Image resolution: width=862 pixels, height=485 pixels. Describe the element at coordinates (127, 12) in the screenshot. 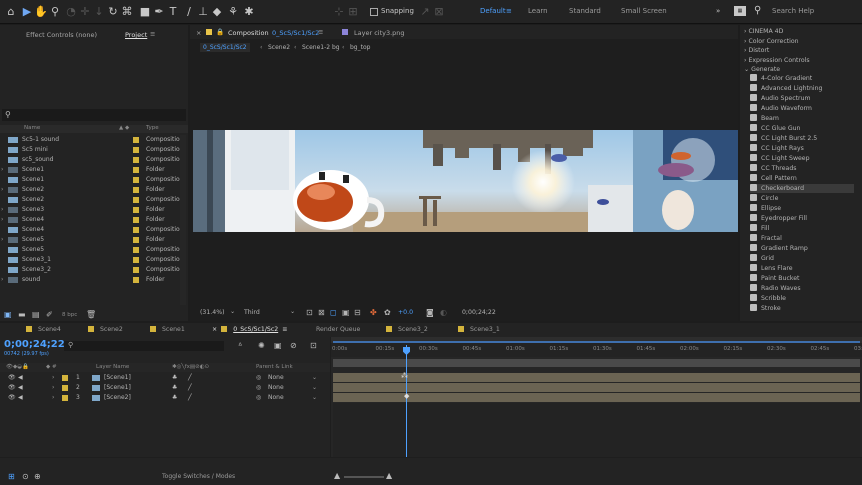

I see `pan-behind-tool-icon: ⌘` at that location.